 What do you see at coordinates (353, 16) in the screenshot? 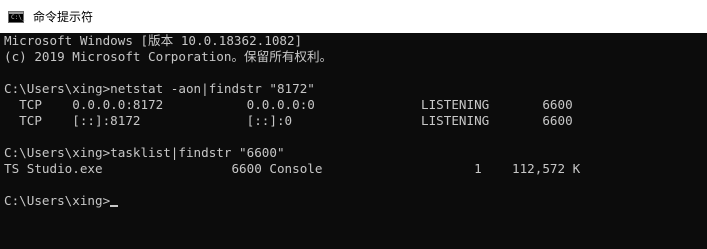
I see `title-bar: C:\_ 命令提示符` at bounding box center [353, 16].